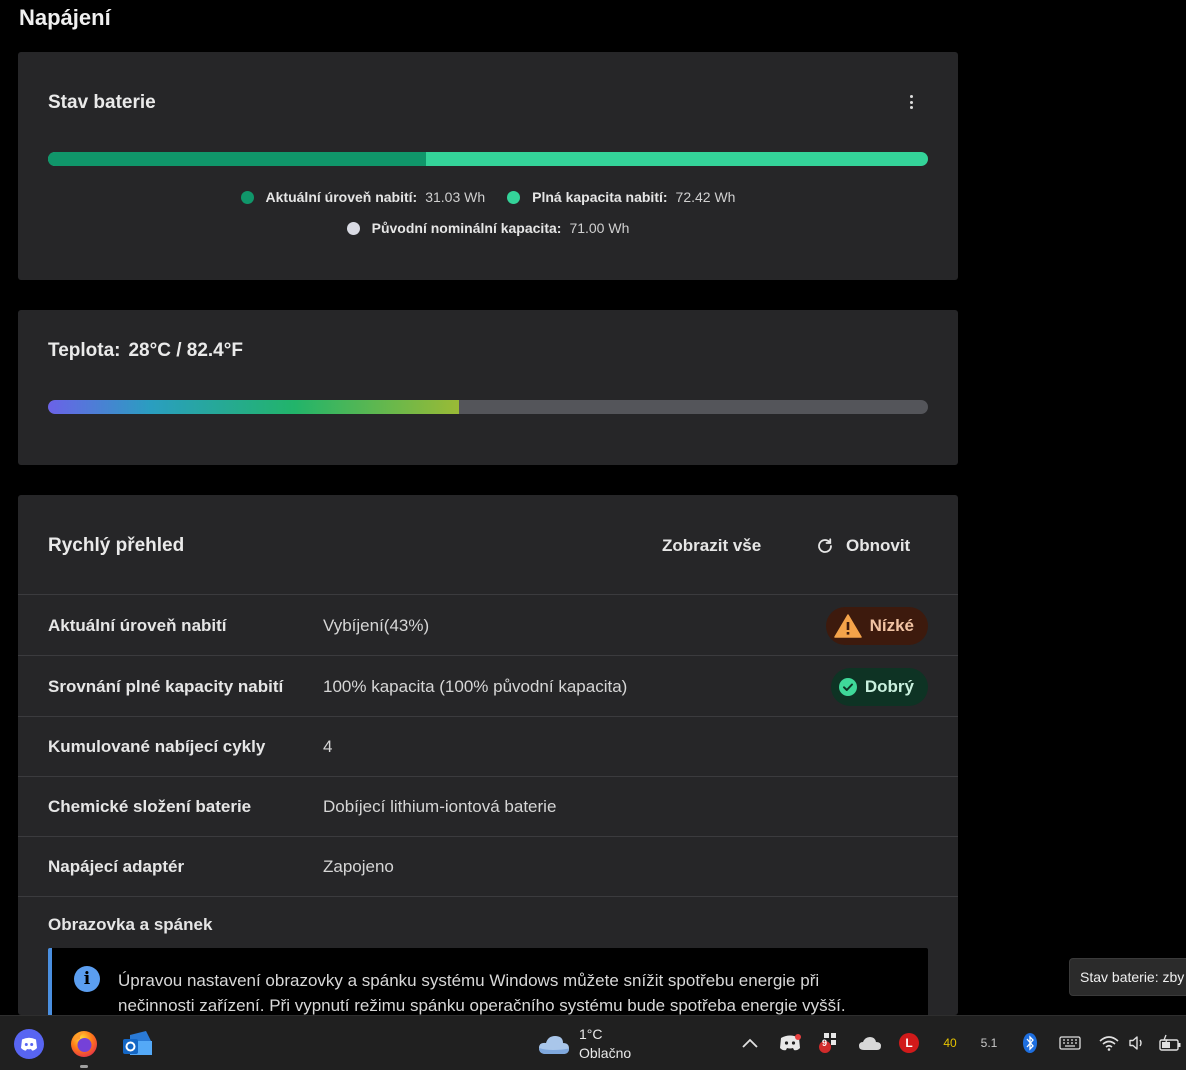 This screenshot has width=1186, height=1070. I want to click on row-label: Napájecí adaptér, so click(116, 866).